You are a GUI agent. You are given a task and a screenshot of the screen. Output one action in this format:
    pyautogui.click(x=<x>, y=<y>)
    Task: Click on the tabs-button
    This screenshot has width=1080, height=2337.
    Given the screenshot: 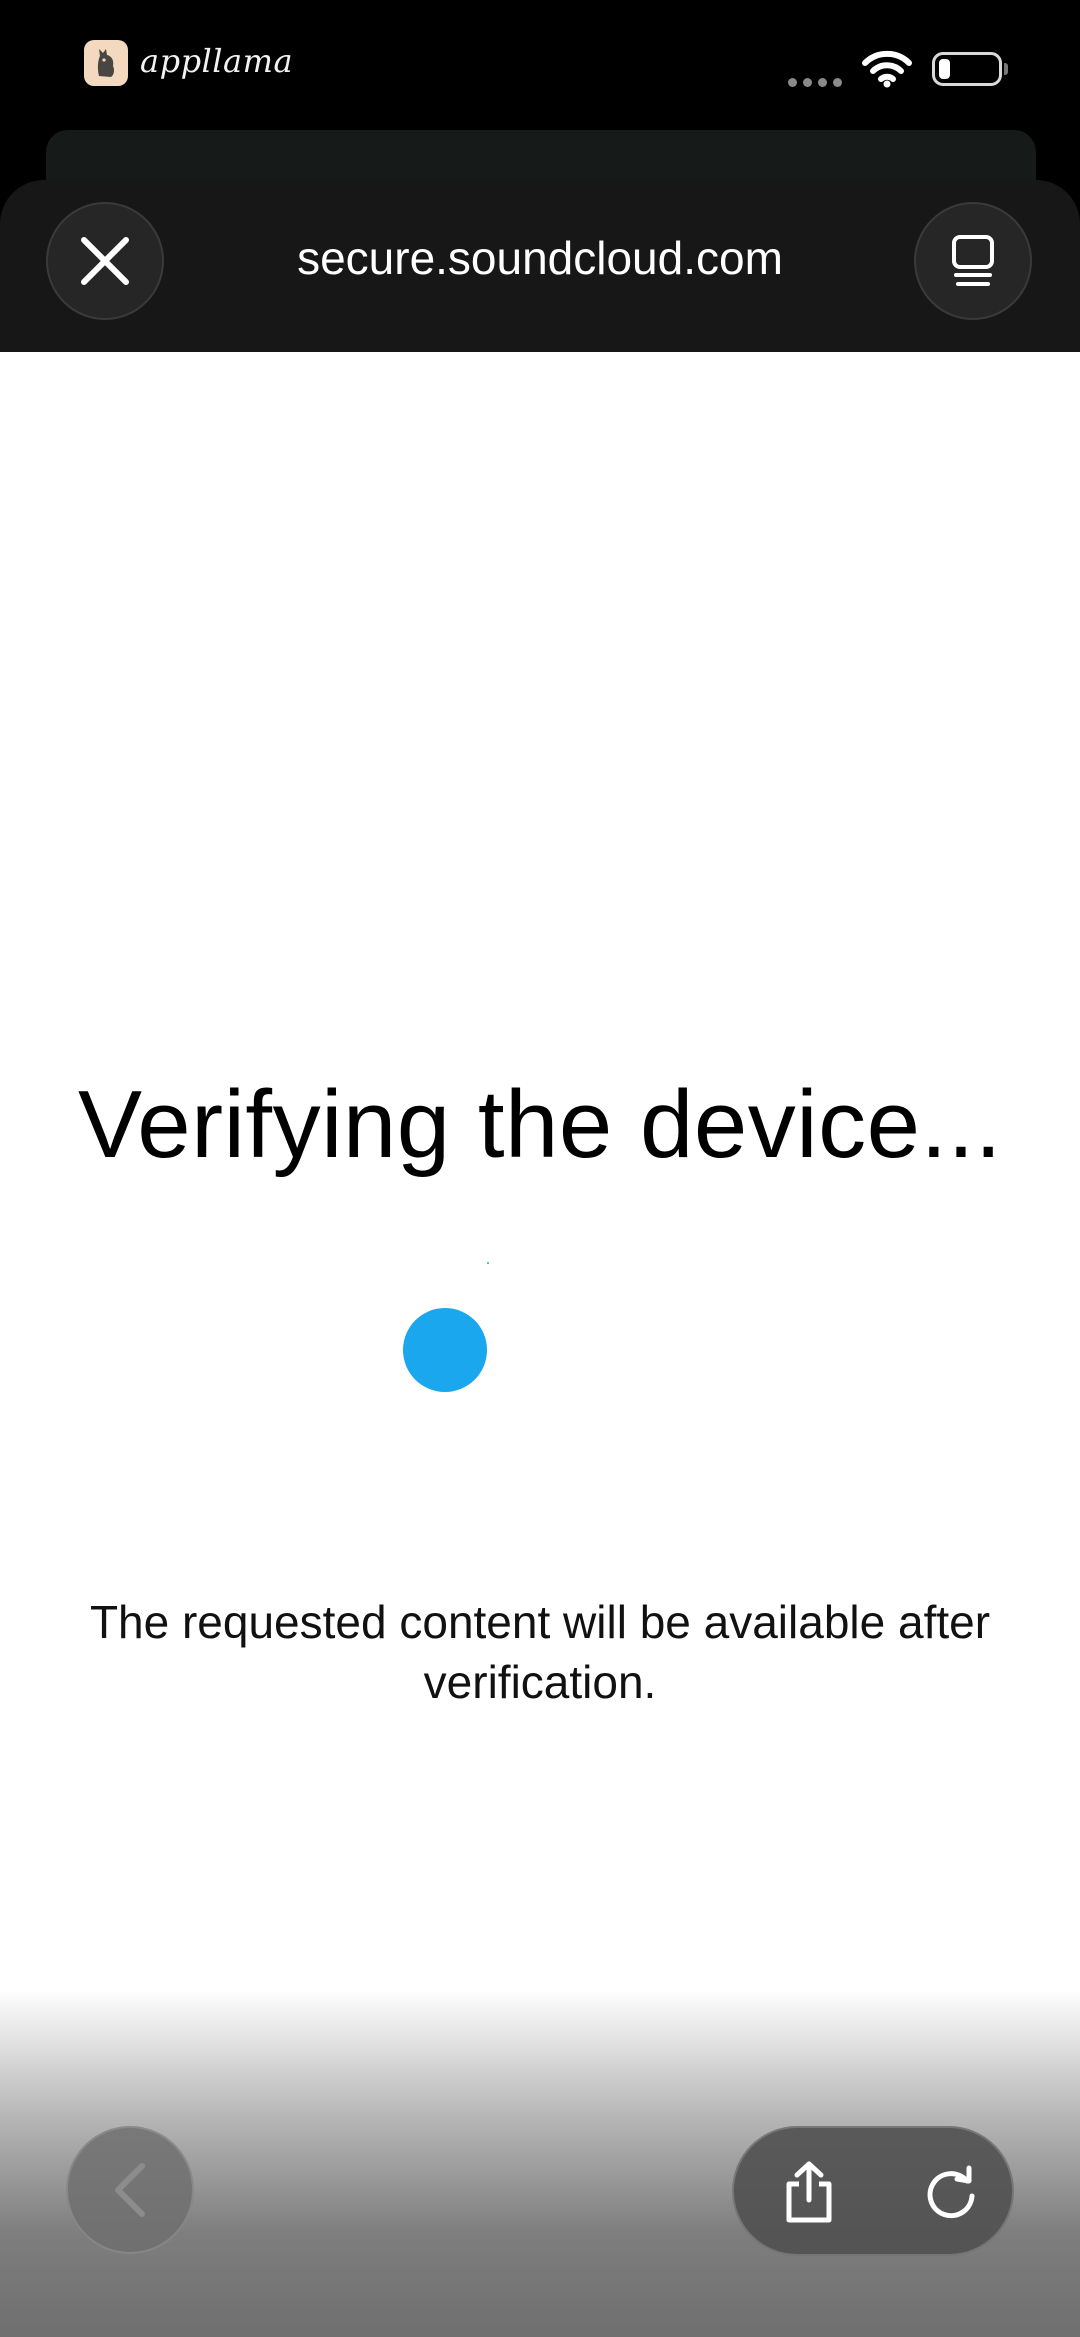 What is the action you would take?
    pyautogui.click(x=973, y=261)
    